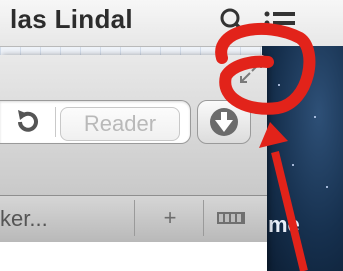  I want to click on field-divider, so click(55, 122).